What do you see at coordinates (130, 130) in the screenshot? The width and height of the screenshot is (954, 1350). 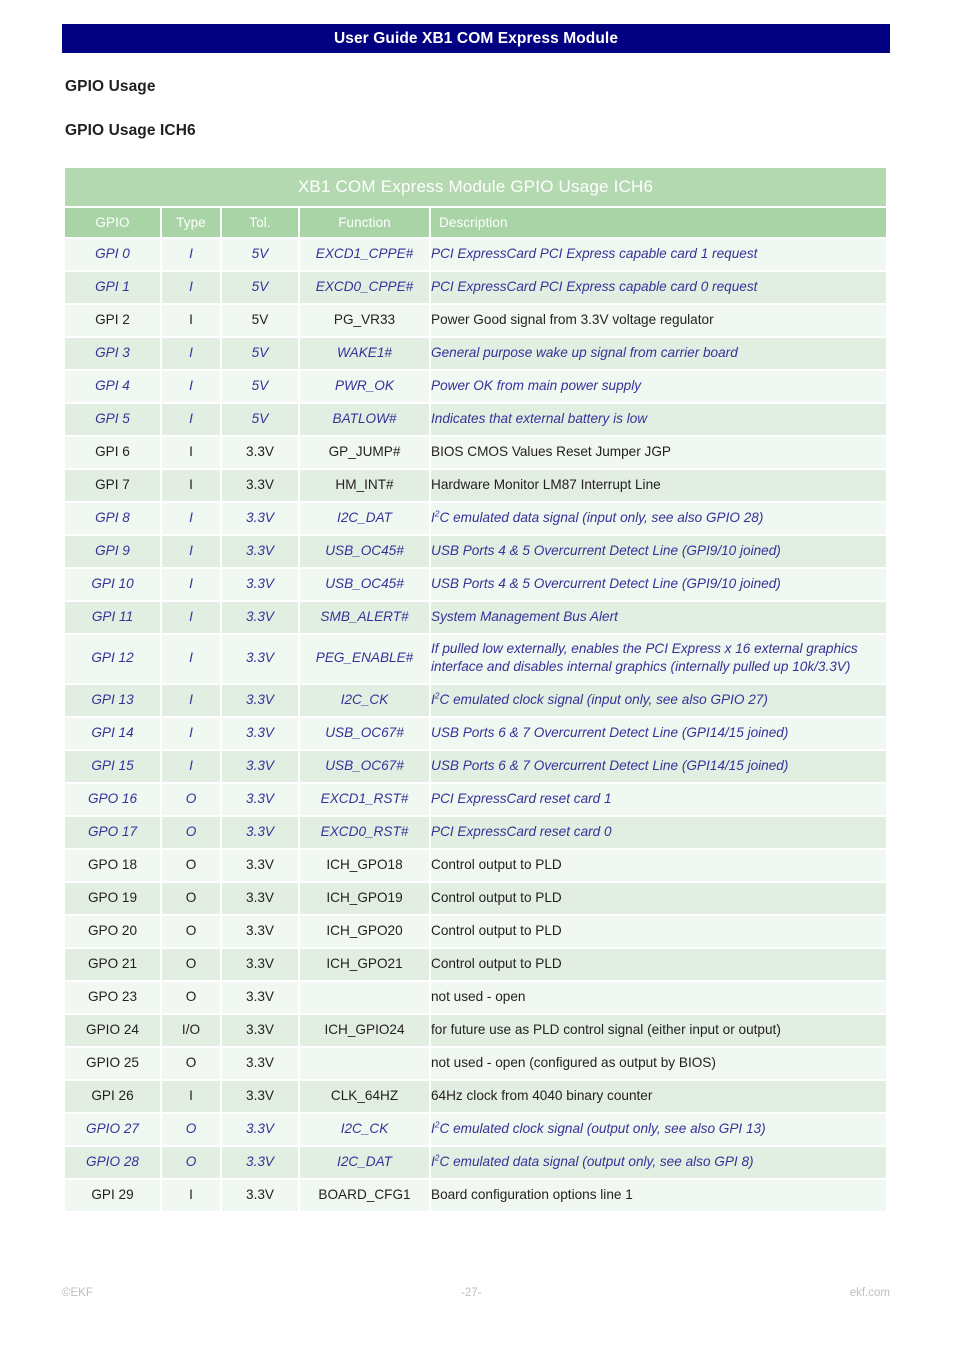 I see `subsection-heading-gpio-usage-ich6: GPIO Usage ICH6` at bounding box center [130, 130].